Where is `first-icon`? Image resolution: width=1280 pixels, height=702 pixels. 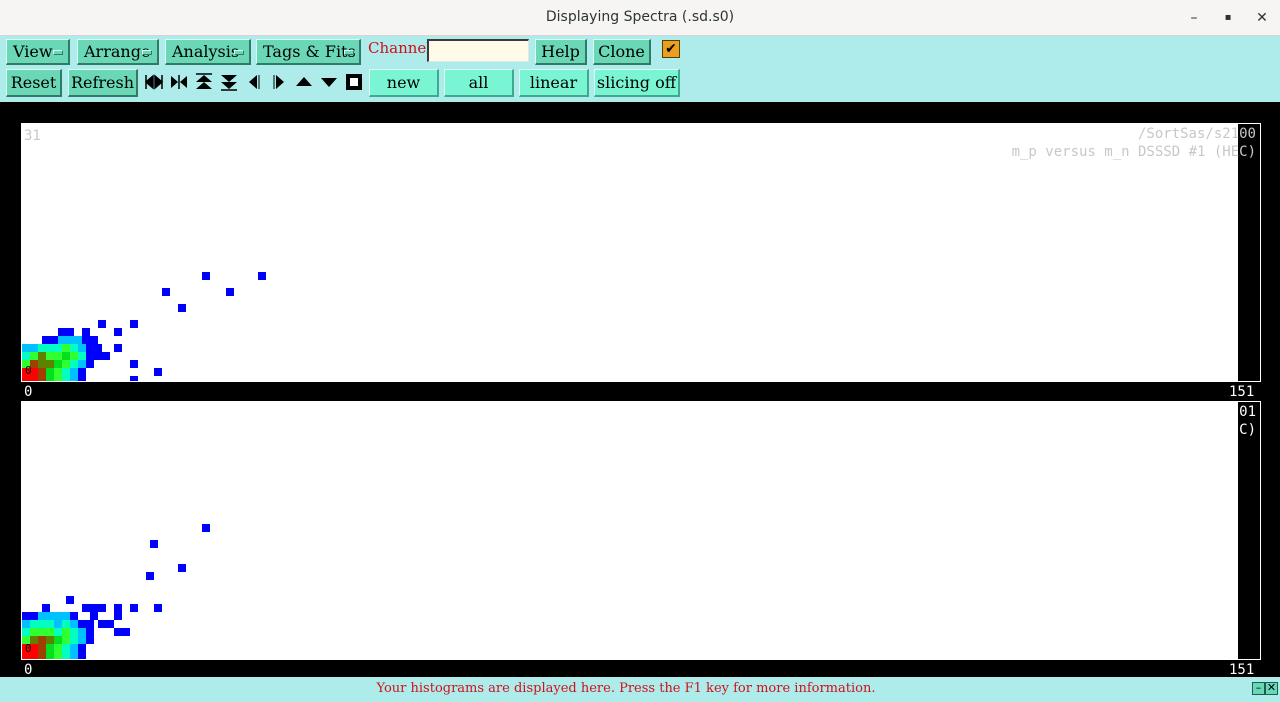
first-icon is located at coordinates (154, 82).